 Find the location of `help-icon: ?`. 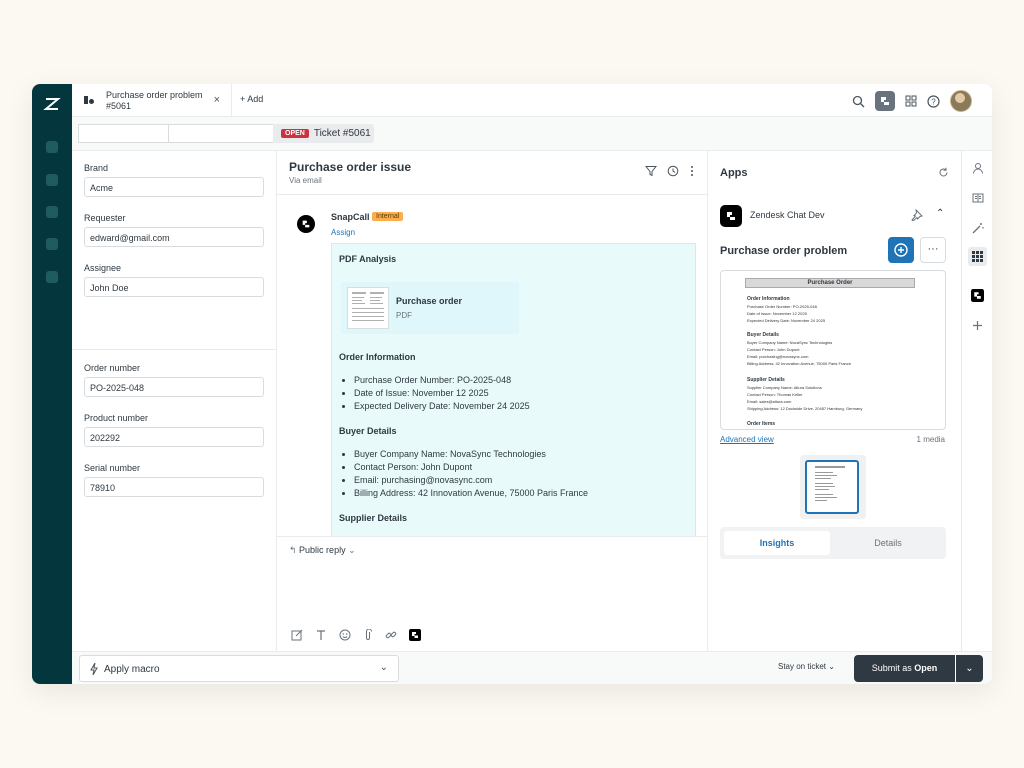

help-icon: ? is located at coordinates (933, 101).